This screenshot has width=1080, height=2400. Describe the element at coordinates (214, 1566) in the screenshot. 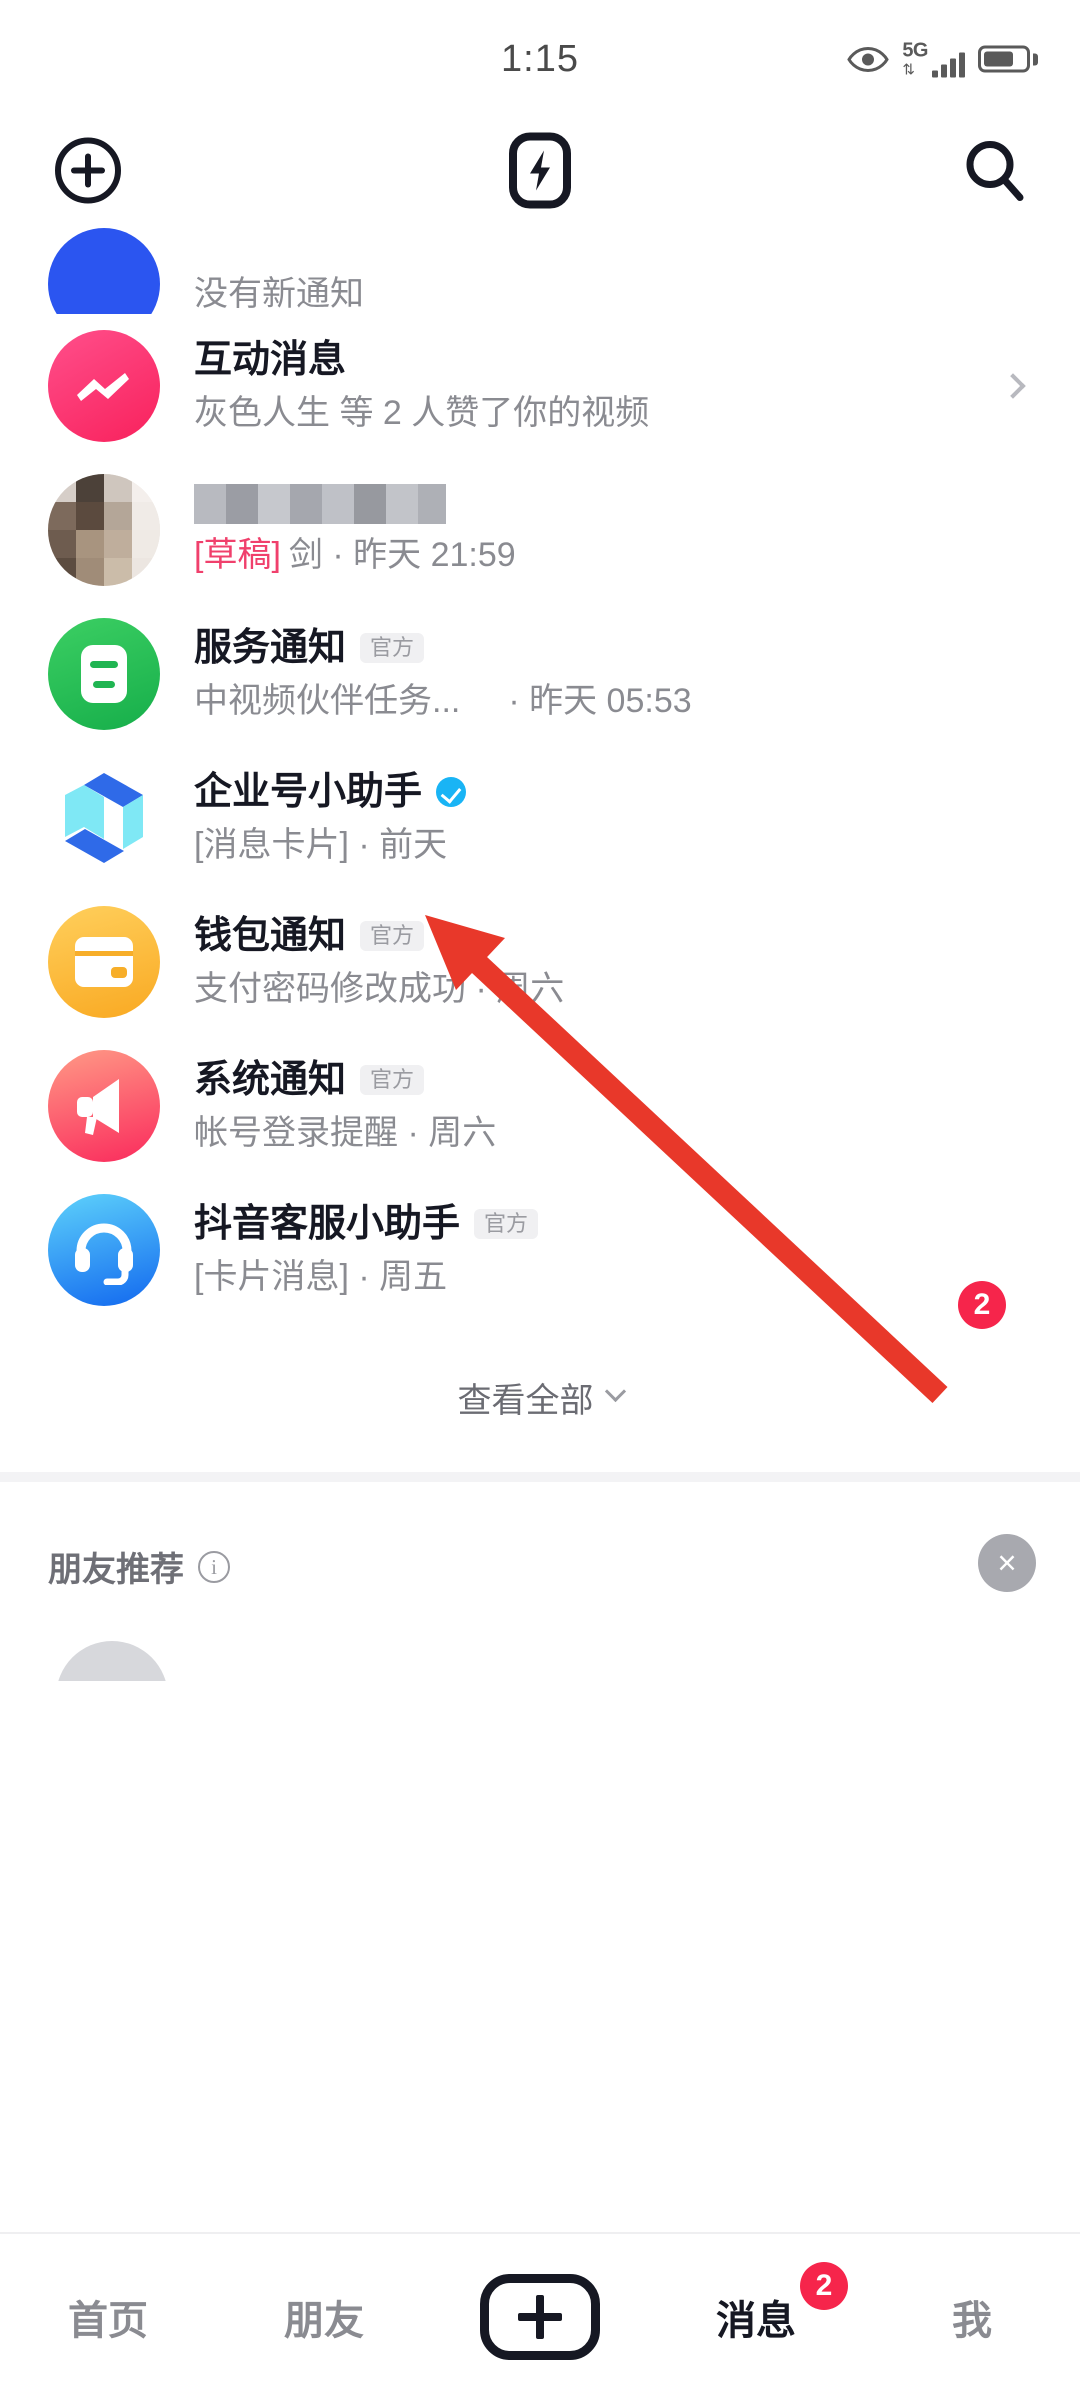

I see `info-icon: i` at that location.